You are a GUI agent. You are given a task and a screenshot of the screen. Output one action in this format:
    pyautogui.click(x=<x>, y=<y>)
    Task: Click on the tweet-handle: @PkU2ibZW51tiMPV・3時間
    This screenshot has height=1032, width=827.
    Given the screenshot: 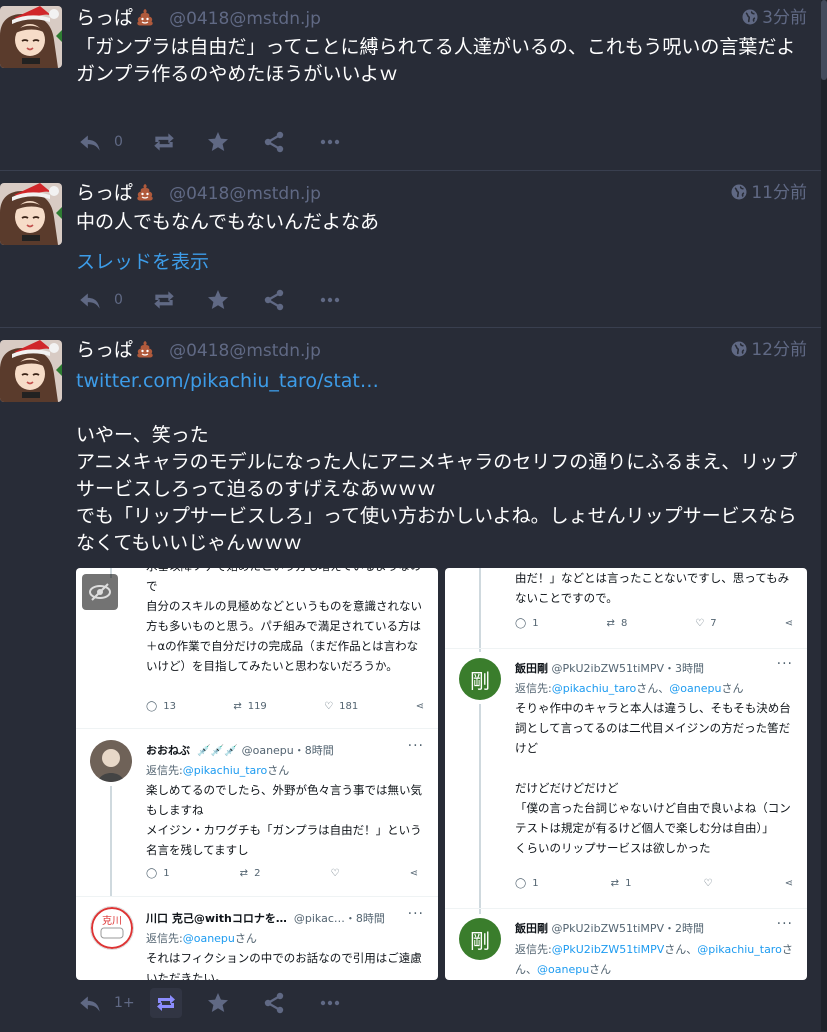 What is the action you would take?
    pyautogui.click(x=628, y=668)
    